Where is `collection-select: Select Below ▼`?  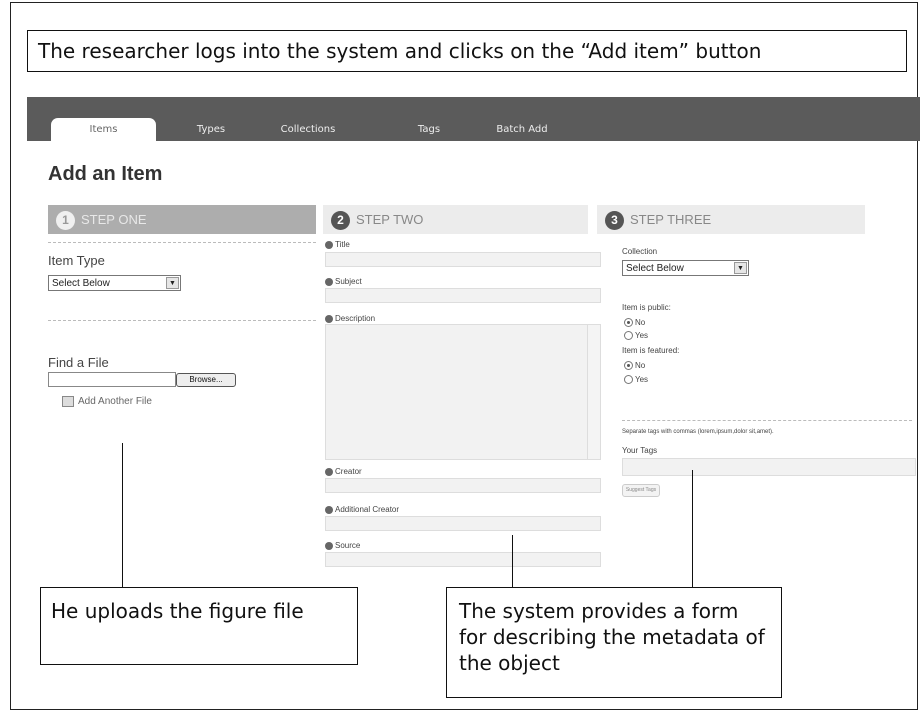 collection-select: Select Below ▼ is located at coordinates (685, 268).